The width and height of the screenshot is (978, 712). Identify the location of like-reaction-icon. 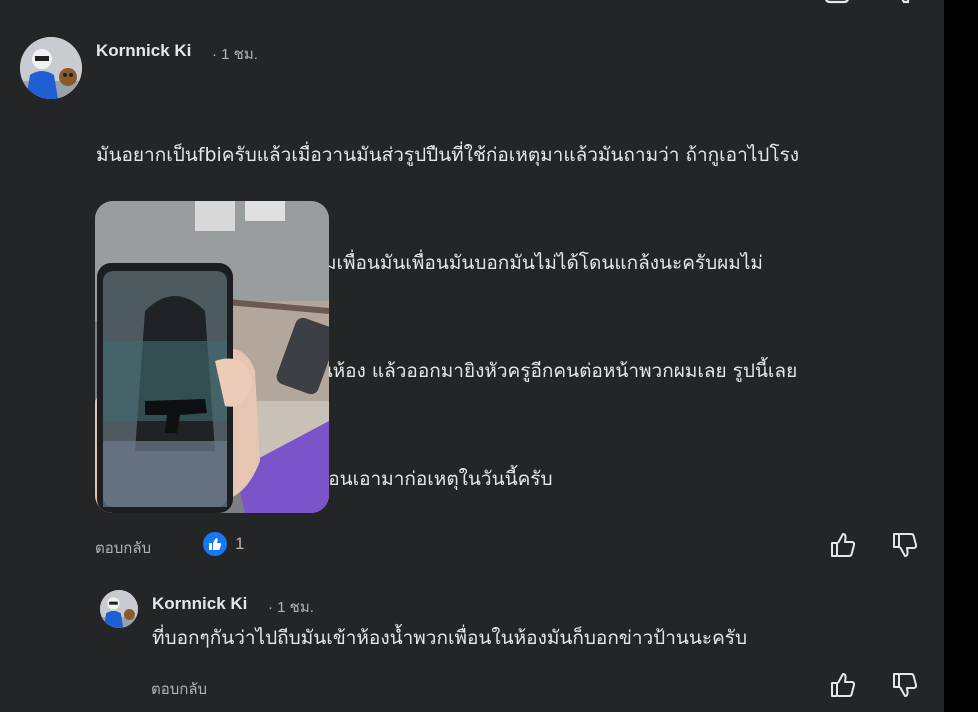
(215, 544).